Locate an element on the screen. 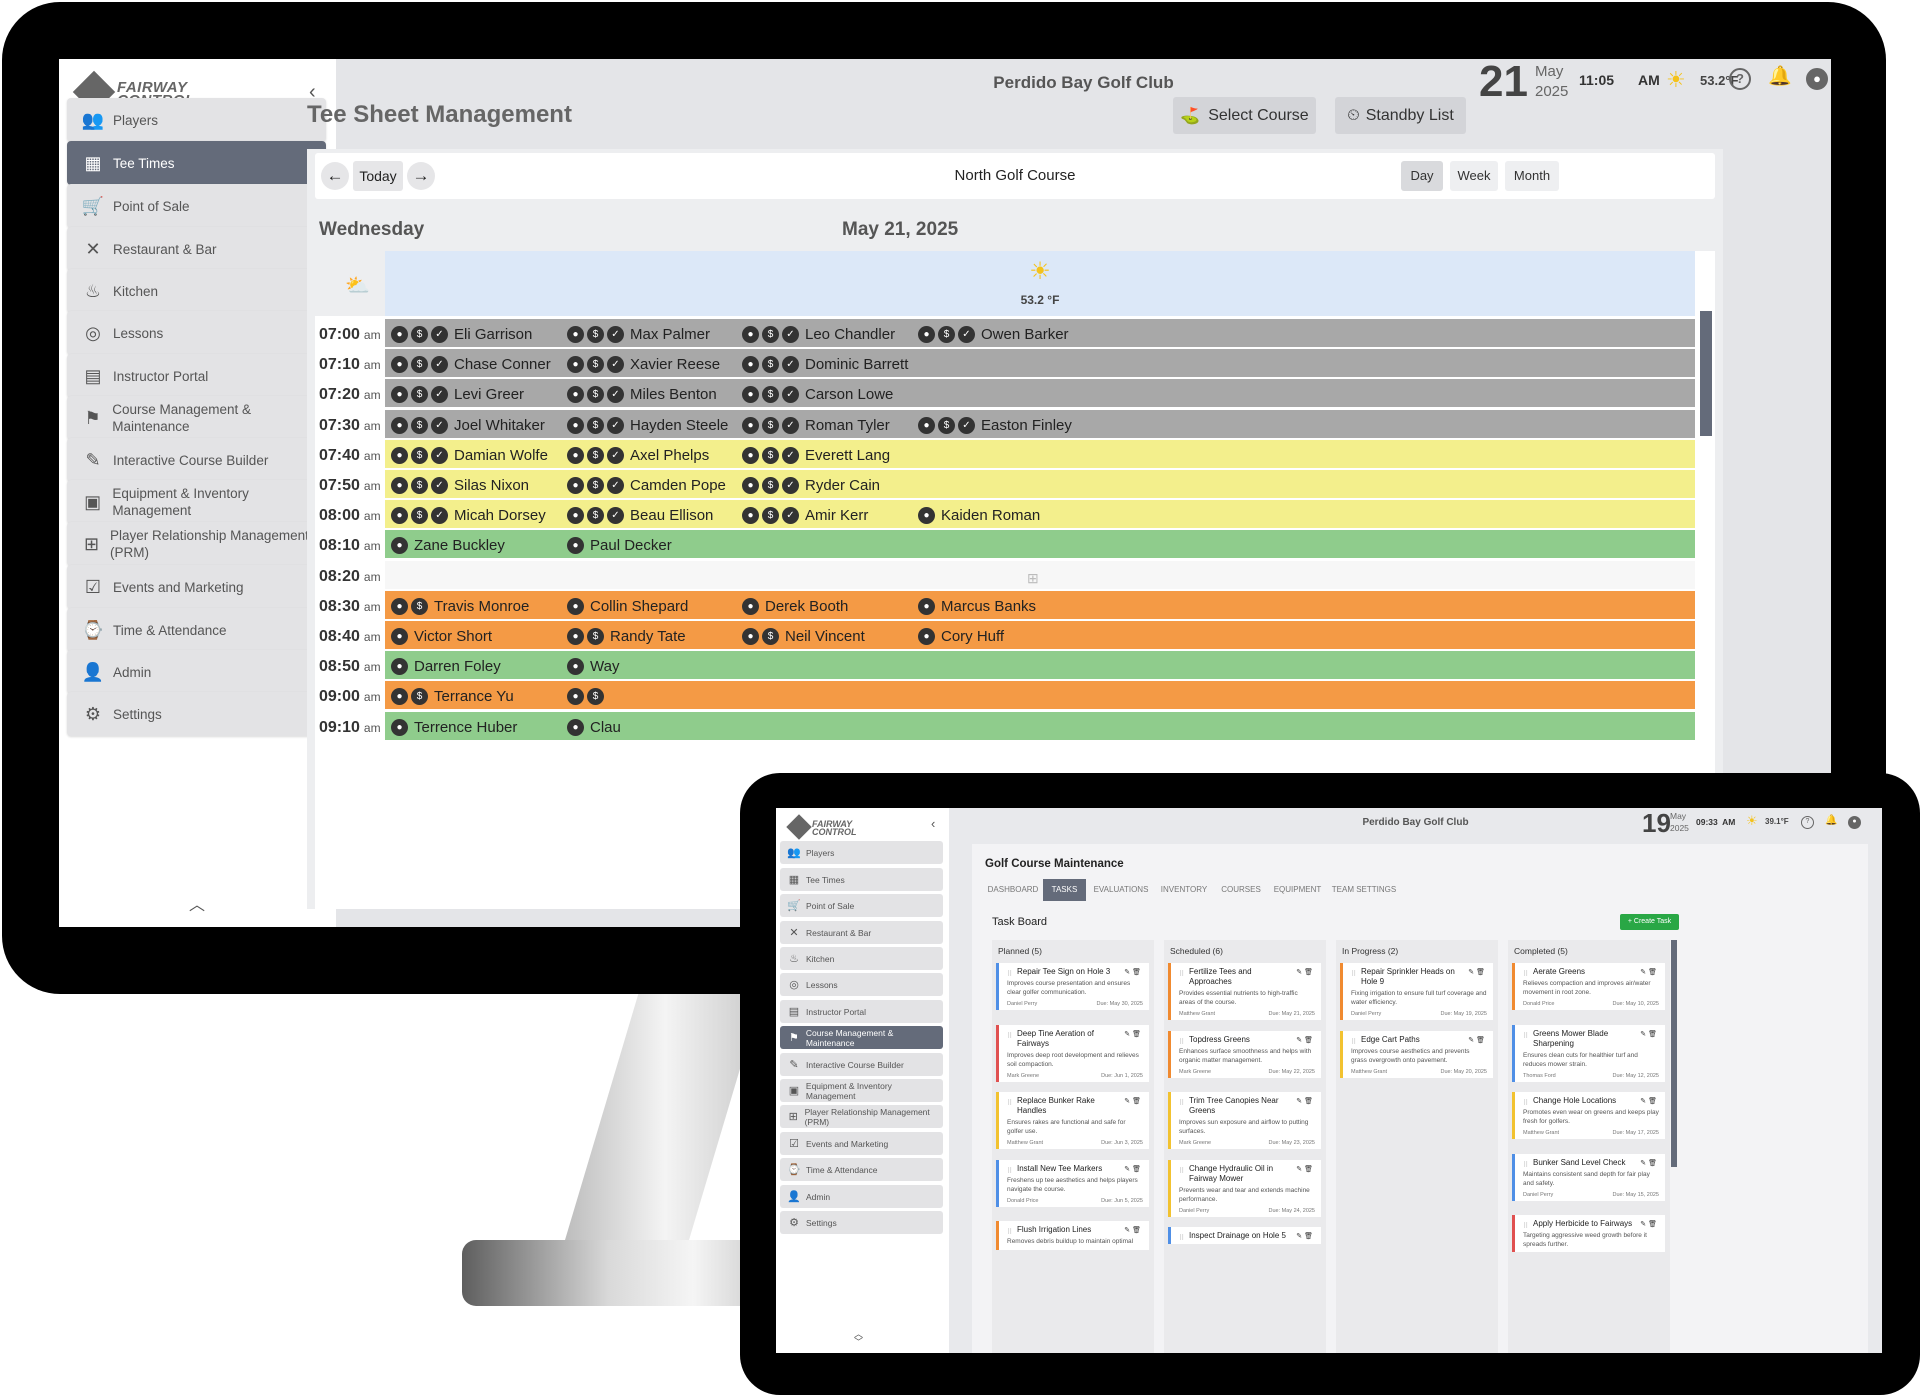  tee-time-bar: ● Terrence Huber ● Clau is located at coordinates (1040, 725).